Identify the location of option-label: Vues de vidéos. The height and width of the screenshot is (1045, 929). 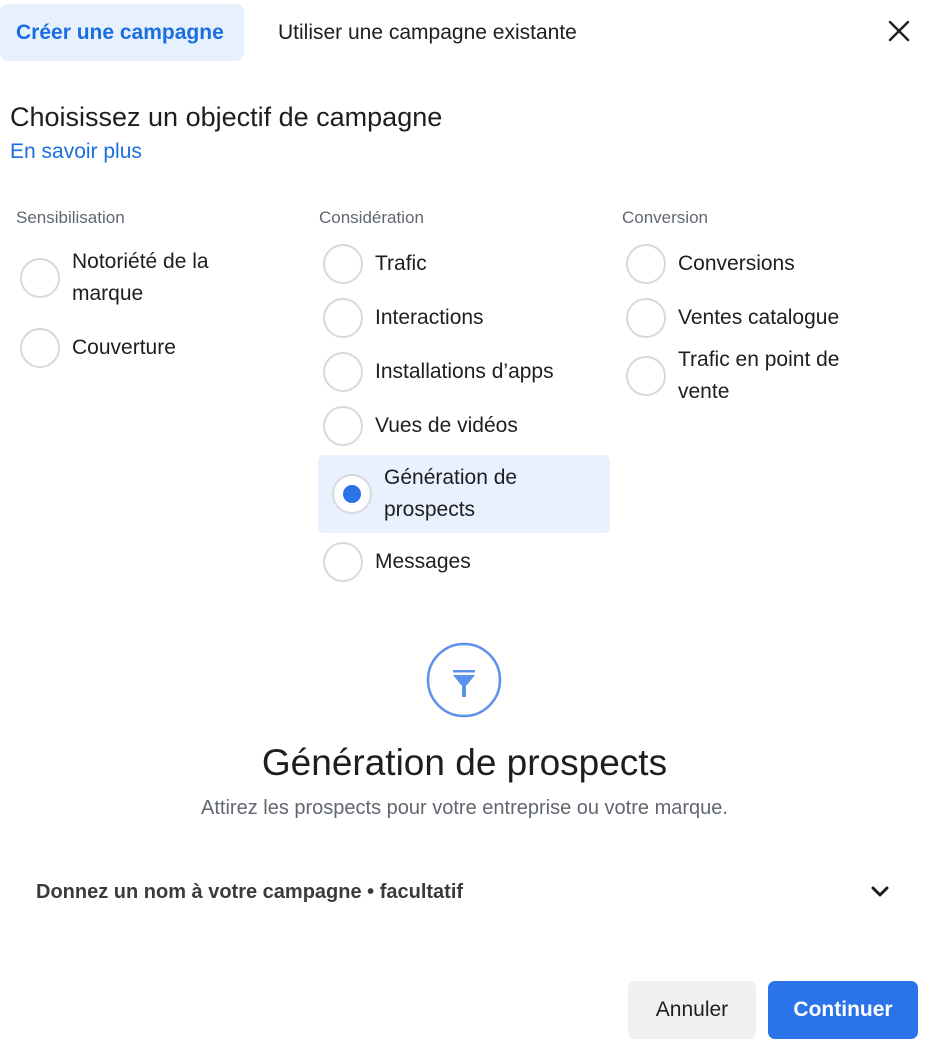
(446, 425).